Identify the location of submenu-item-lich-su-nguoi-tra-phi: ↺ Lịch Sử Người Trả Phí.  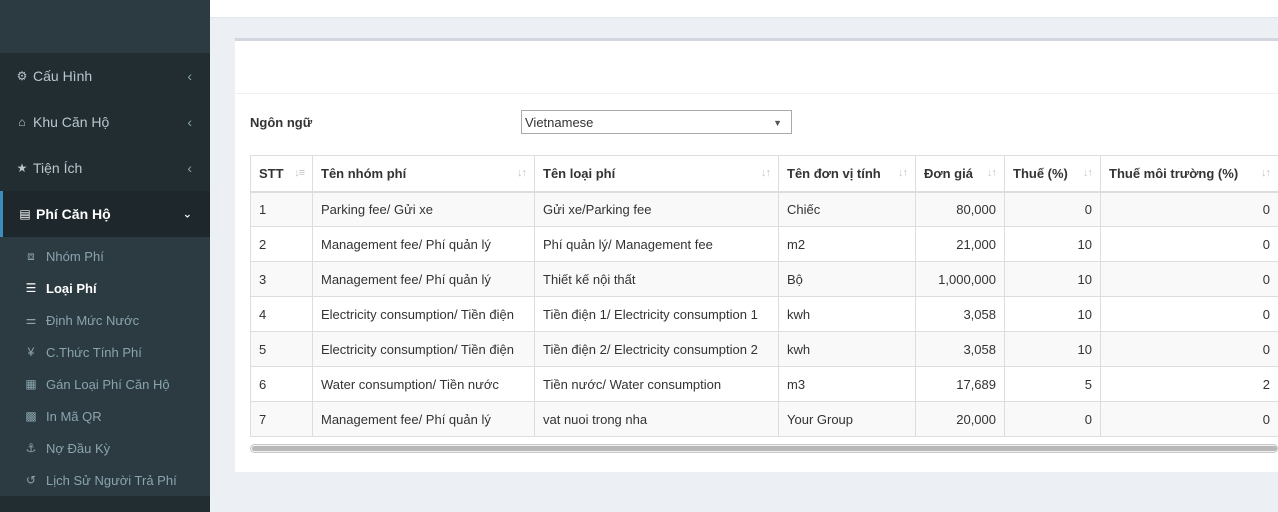
(105, 480).